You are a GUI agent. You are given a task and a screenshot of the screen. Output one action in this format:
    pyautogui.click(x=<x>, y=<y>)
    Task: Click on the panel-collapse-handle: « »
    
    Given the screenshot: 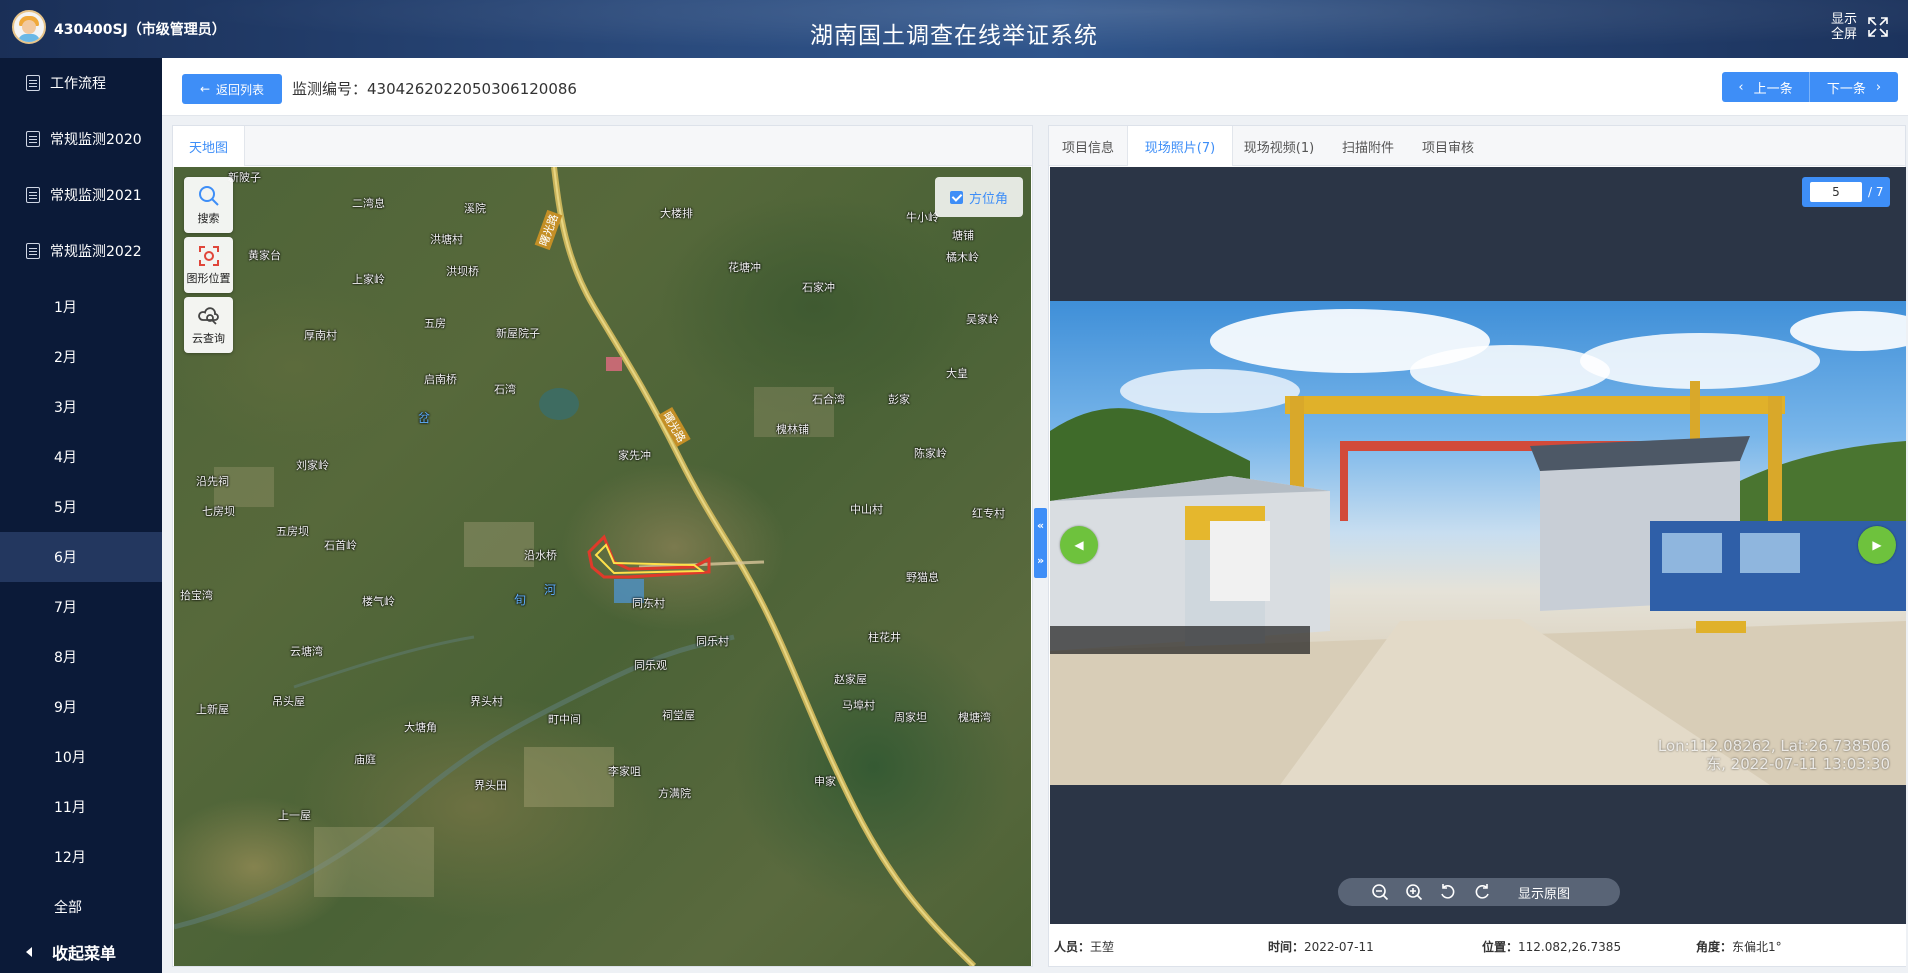 What is the action you would take?
    pyautogui.click(x=1040, y=543)
    